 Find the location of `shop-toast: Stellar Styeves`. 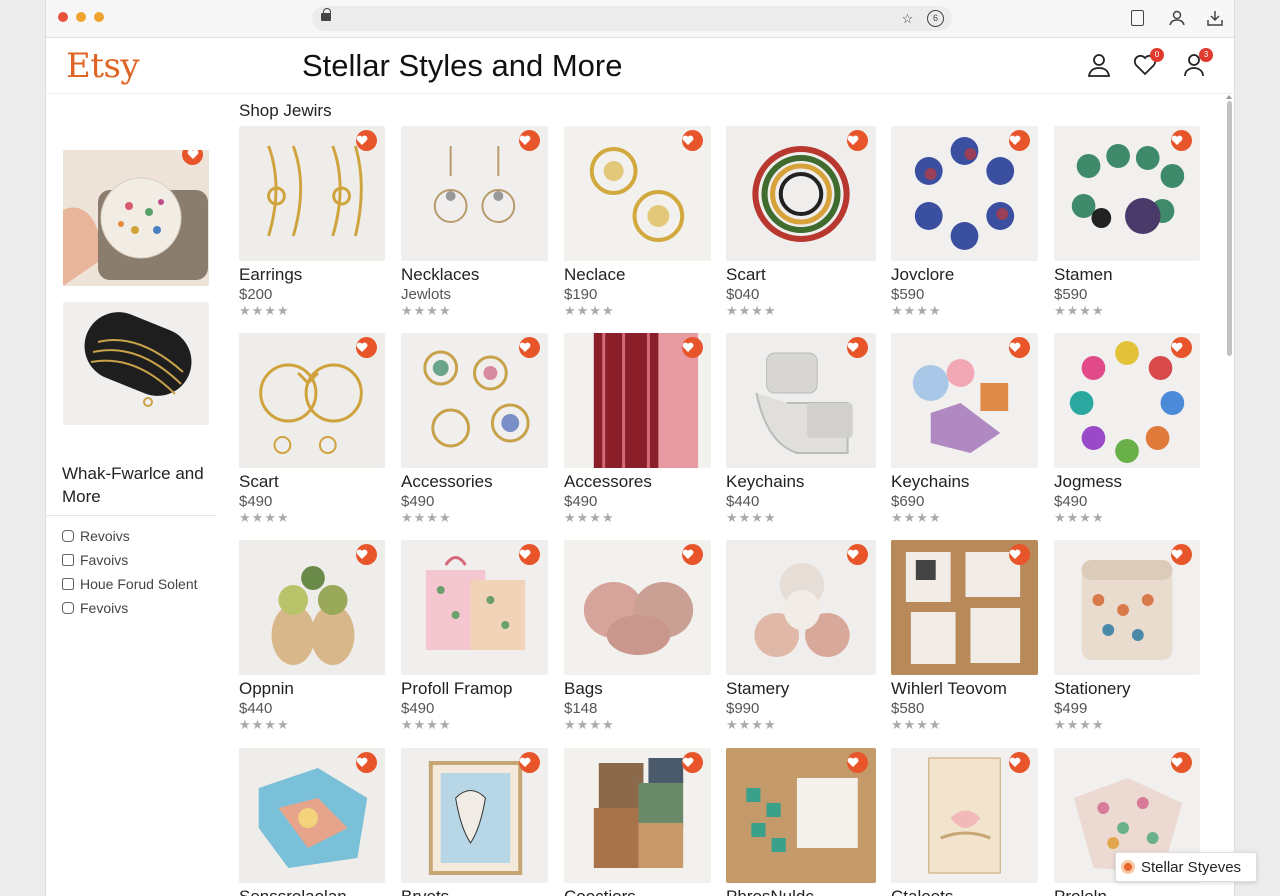

shop-toast: Stellar Styeves is located at coordinates (1186, 867).